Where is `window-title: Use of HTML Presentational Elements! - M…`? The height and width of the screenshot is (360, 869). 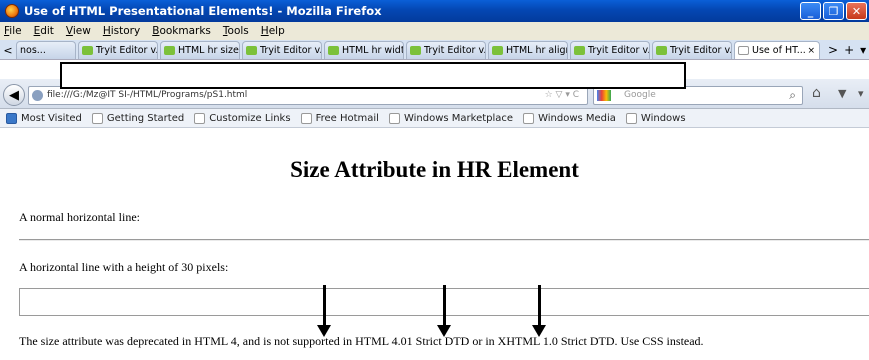
window-title: Use of HTML Presentational Elements! - M… is located at coordinates (203, 11).